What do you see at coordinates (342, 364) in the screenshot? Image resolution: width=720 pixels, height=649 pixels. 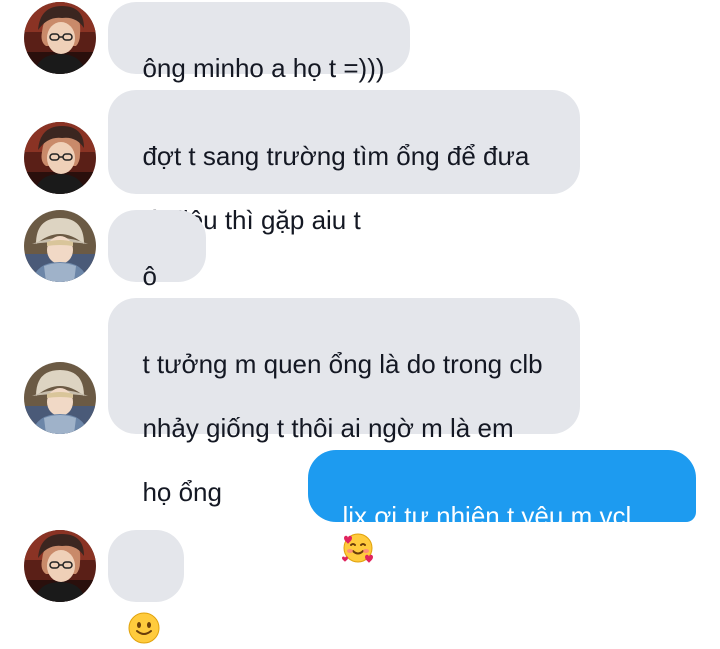 I see `message-text-line: t tưởng m quen ổng là do trong clb` at bounding box center [342, 364].